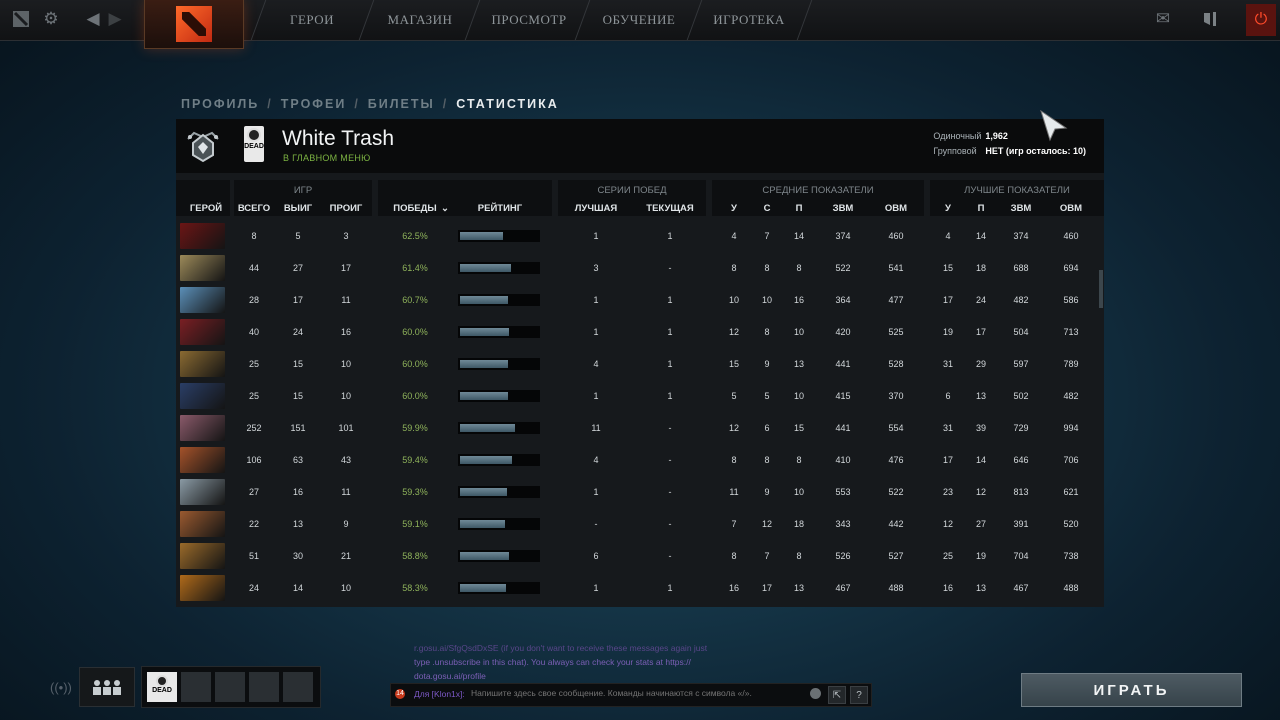 The image size is (1280, 720). What do you see at coordinates (415, 208) in the screenshot?
I see `col-winrate: ПОБЕДЫ` at bounding box center [415, 208].